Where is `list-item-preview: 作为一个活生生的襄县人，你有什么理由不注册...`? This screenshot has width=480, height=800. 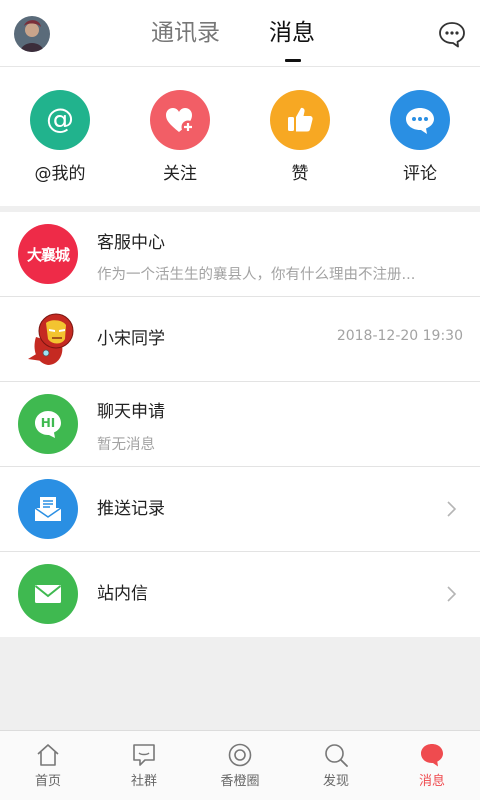 list-item-preview: 作为一个活生生的襄县人，你有什么理由不注册... is located at coordinates (256, 275).